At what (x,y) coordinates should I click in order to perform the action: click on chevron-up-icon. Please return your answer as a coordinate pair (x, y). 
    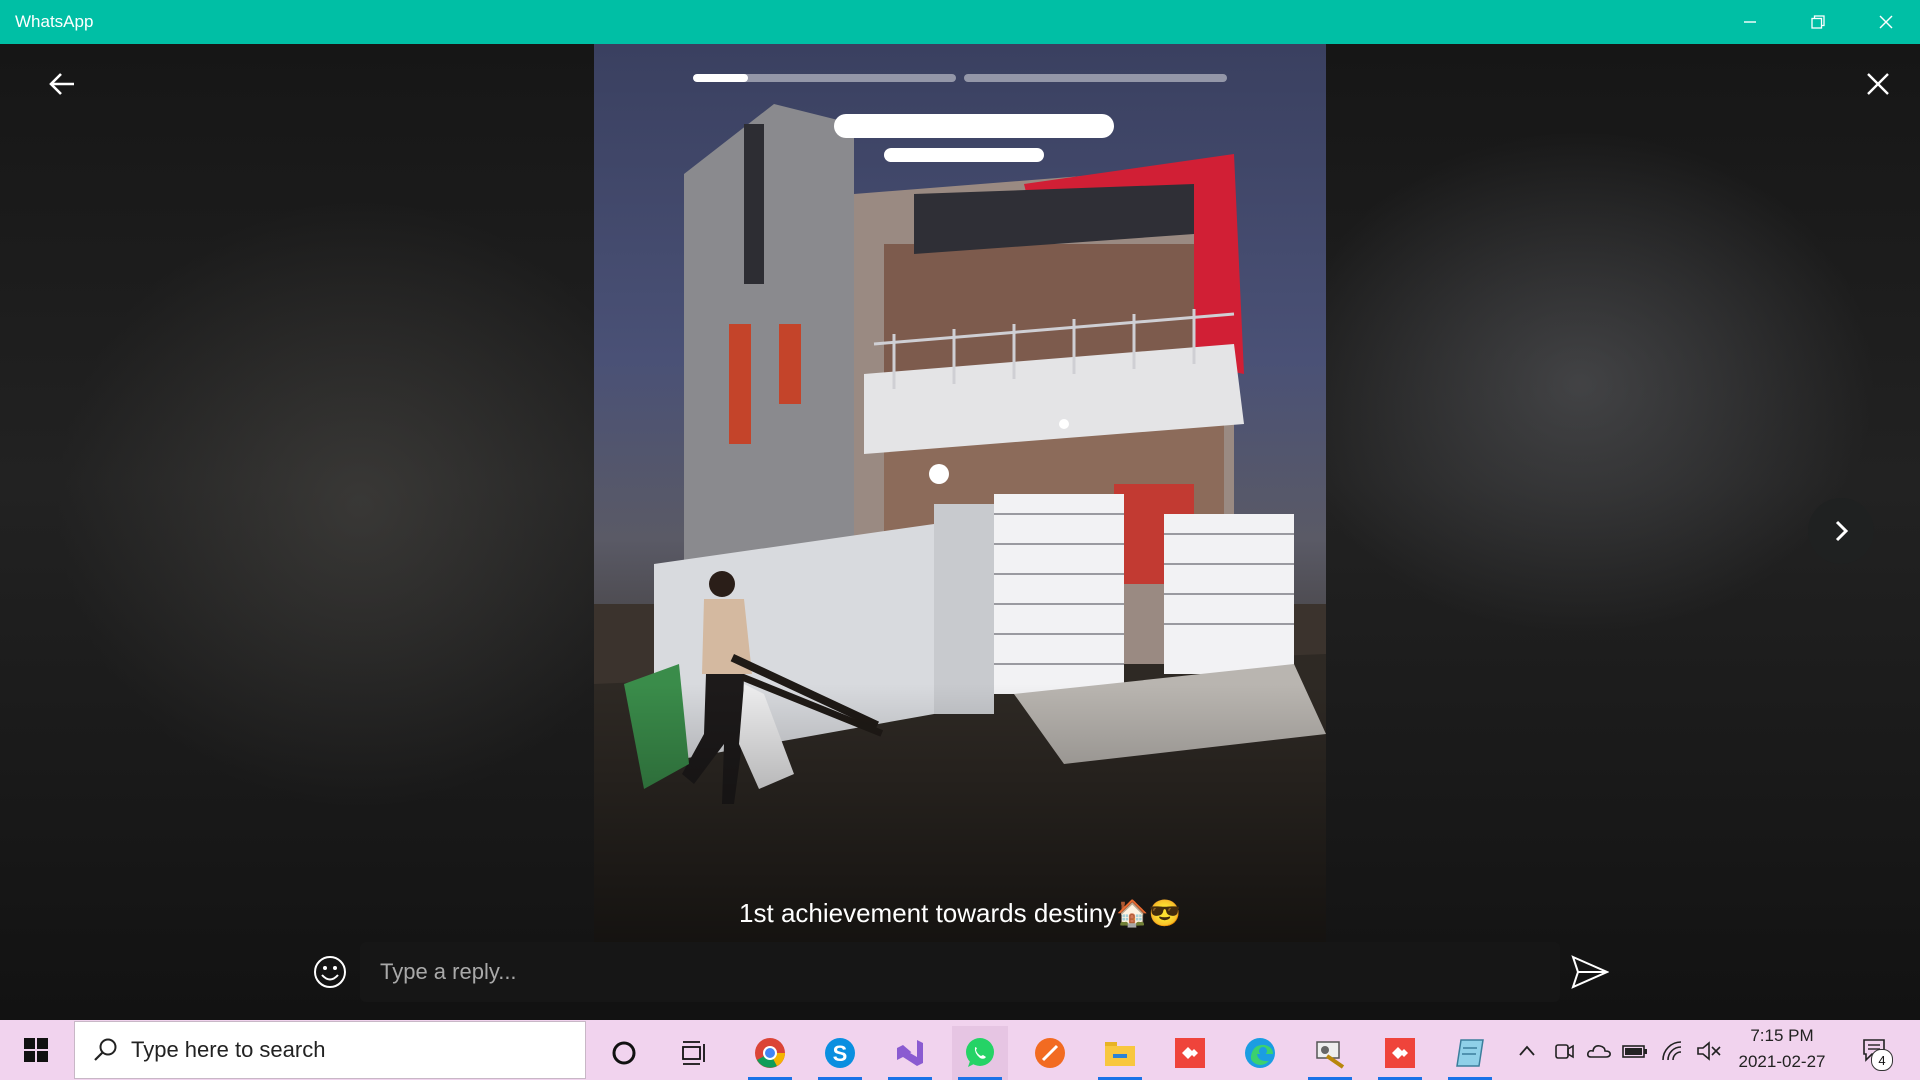
    Looking at the image, I should click on (1527, 1050).